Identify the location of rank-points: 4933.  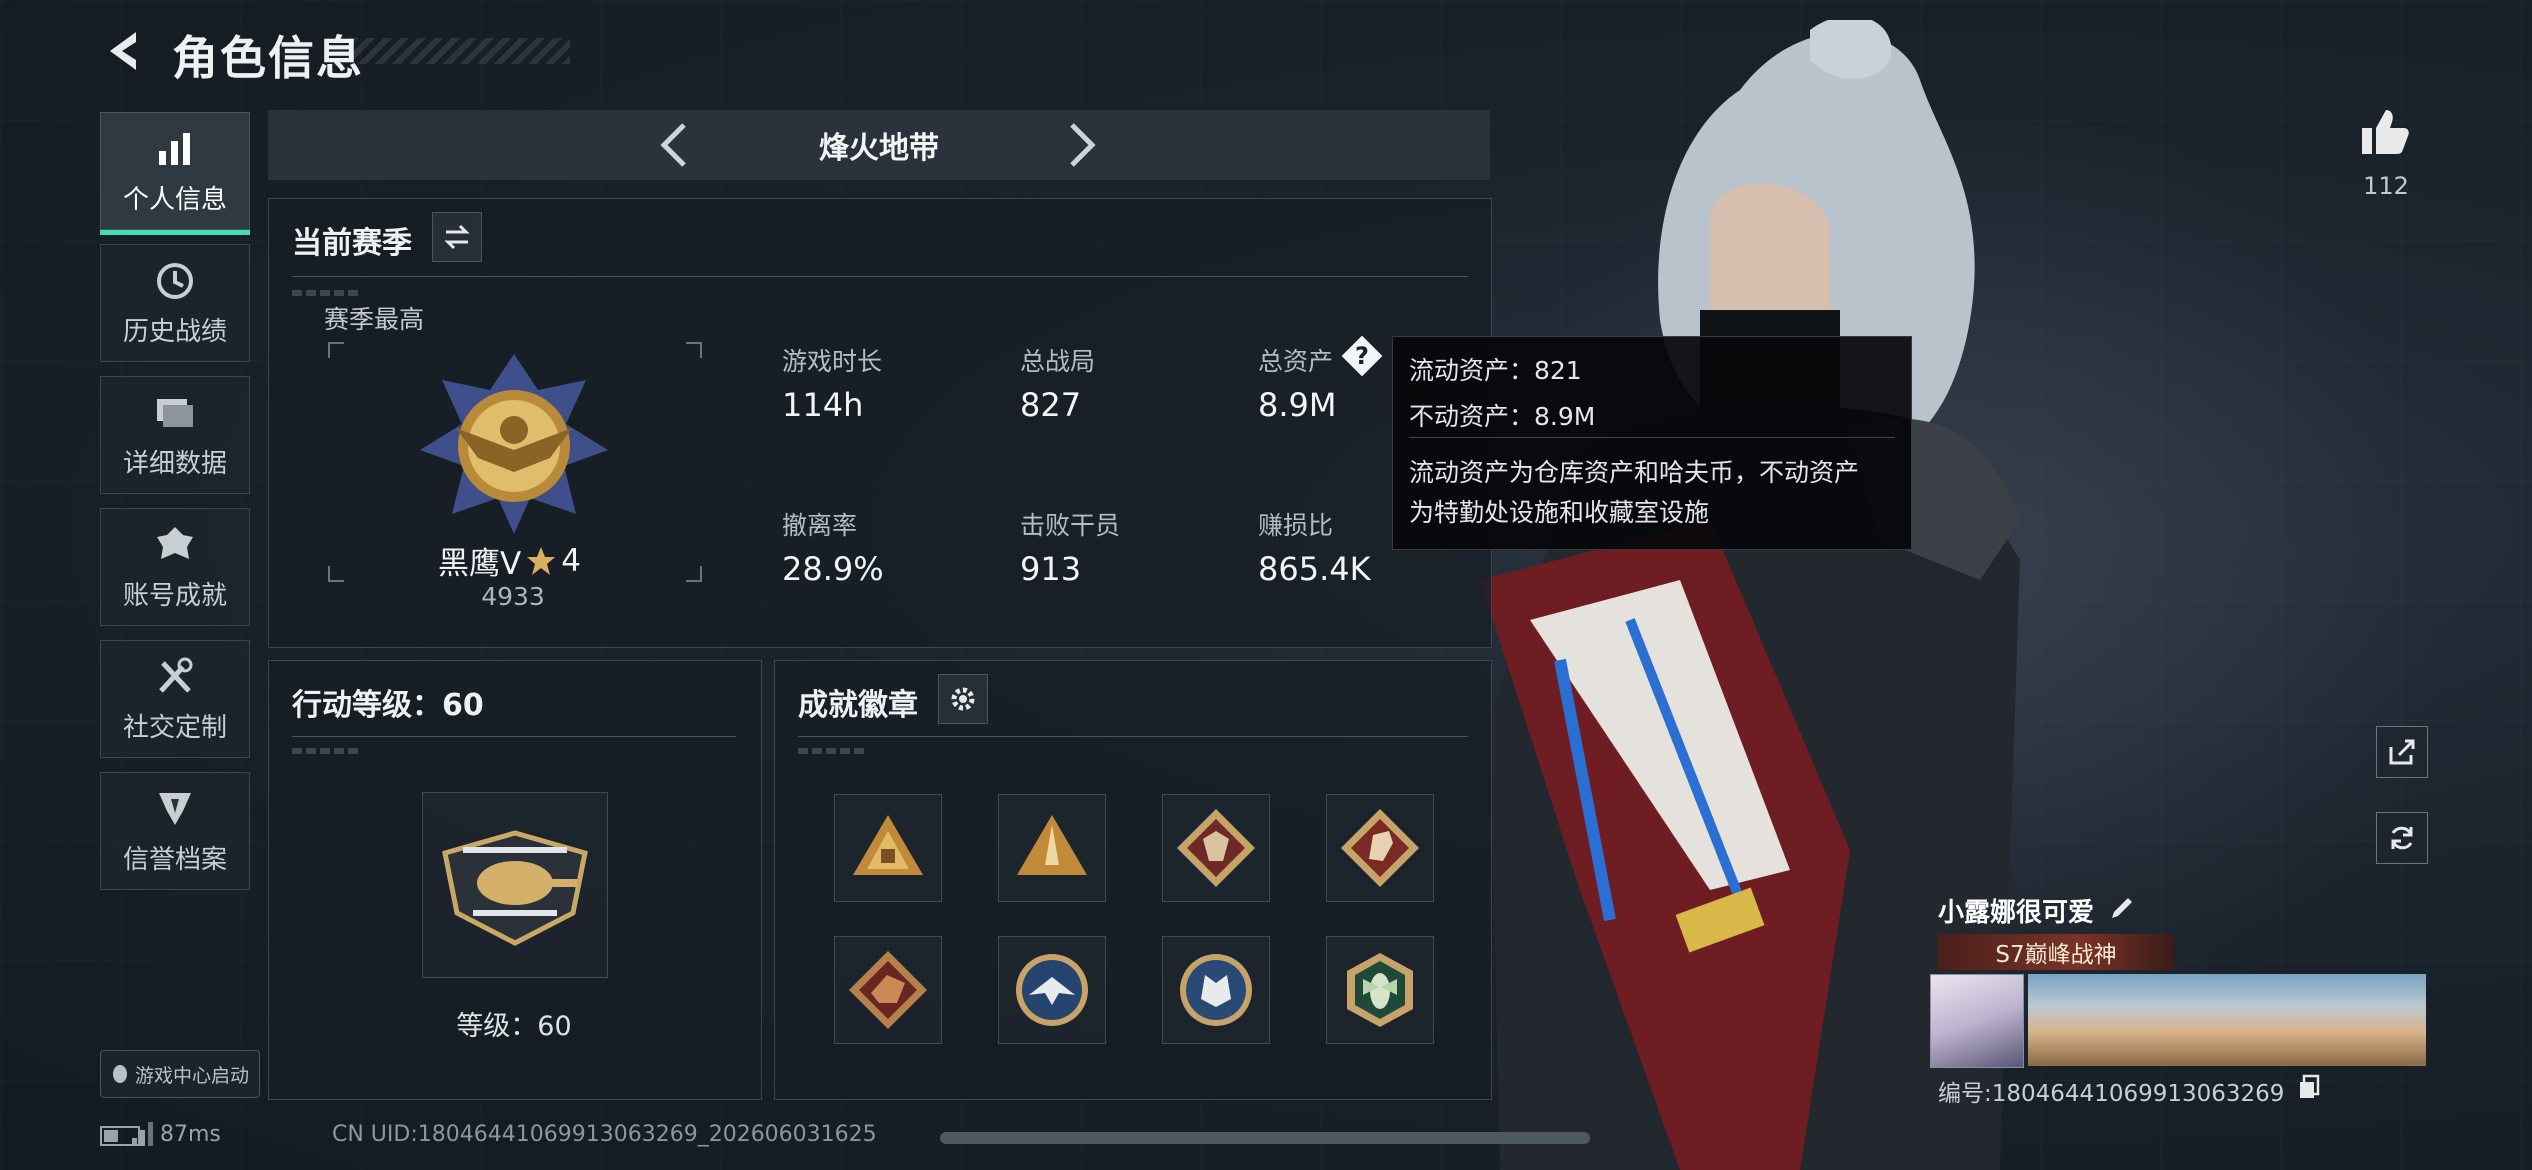
(513, 596).